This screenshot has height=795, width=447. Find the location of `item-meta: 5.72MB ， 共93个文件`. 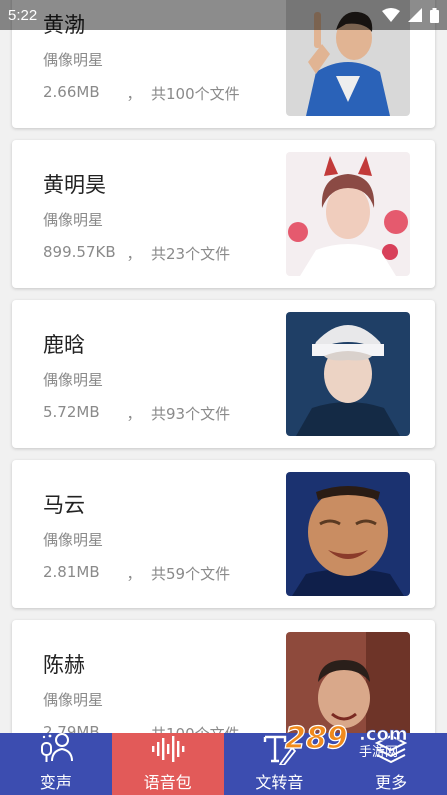

item-meta: 5.72MB ， 共93个文件 is located at coordinates (136, 413).